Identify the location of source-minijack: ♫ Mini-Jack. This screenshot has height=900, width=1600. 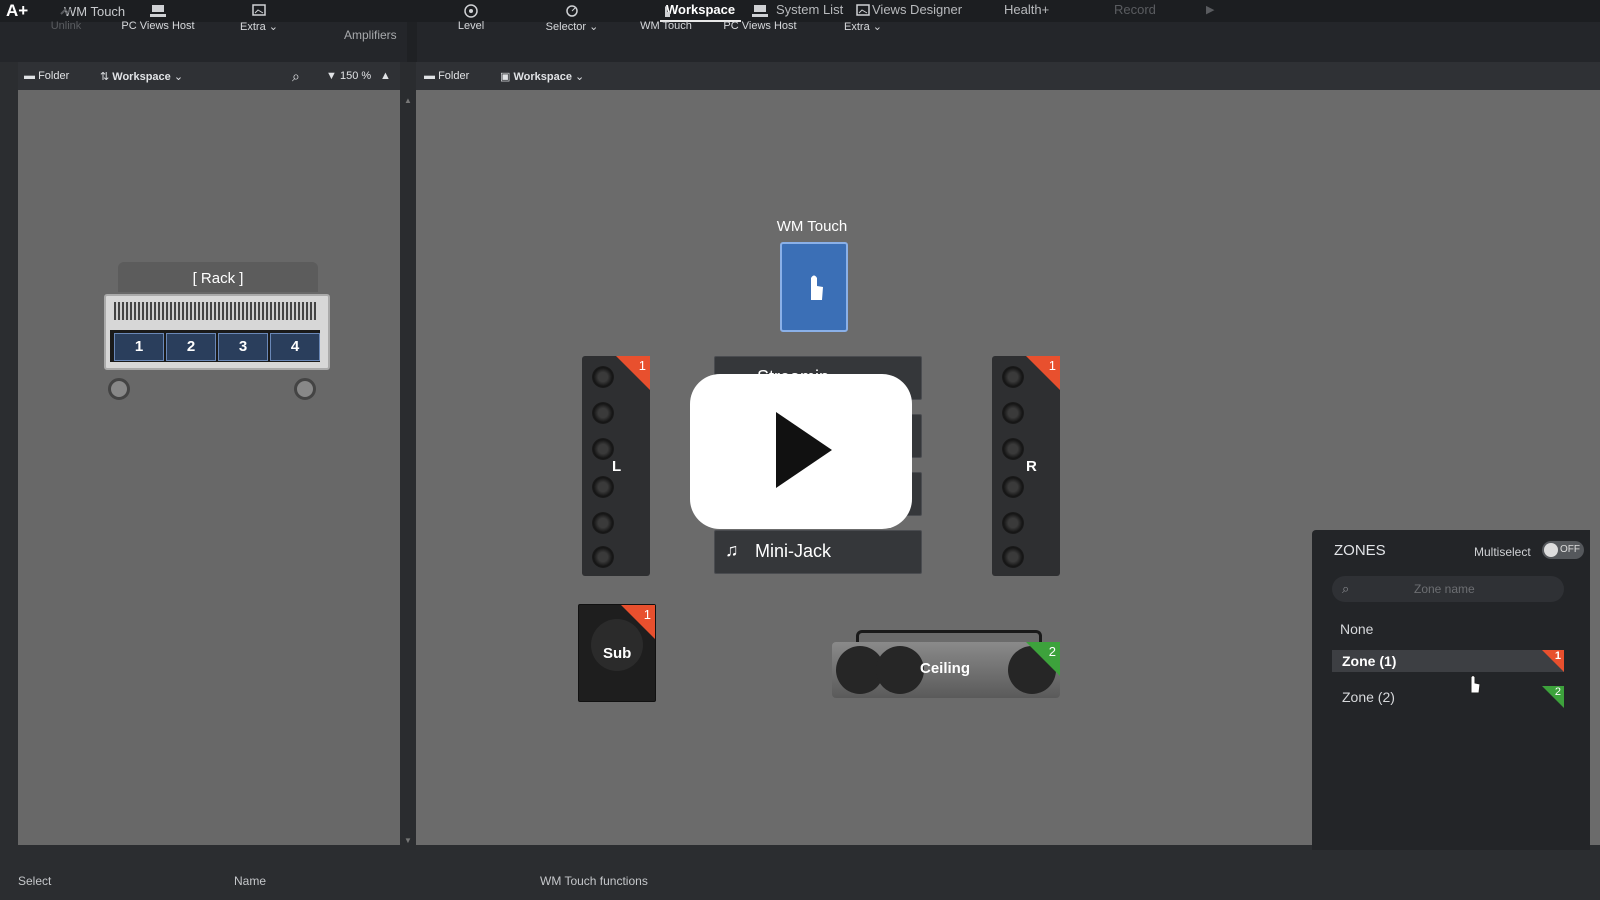
(818, 552).